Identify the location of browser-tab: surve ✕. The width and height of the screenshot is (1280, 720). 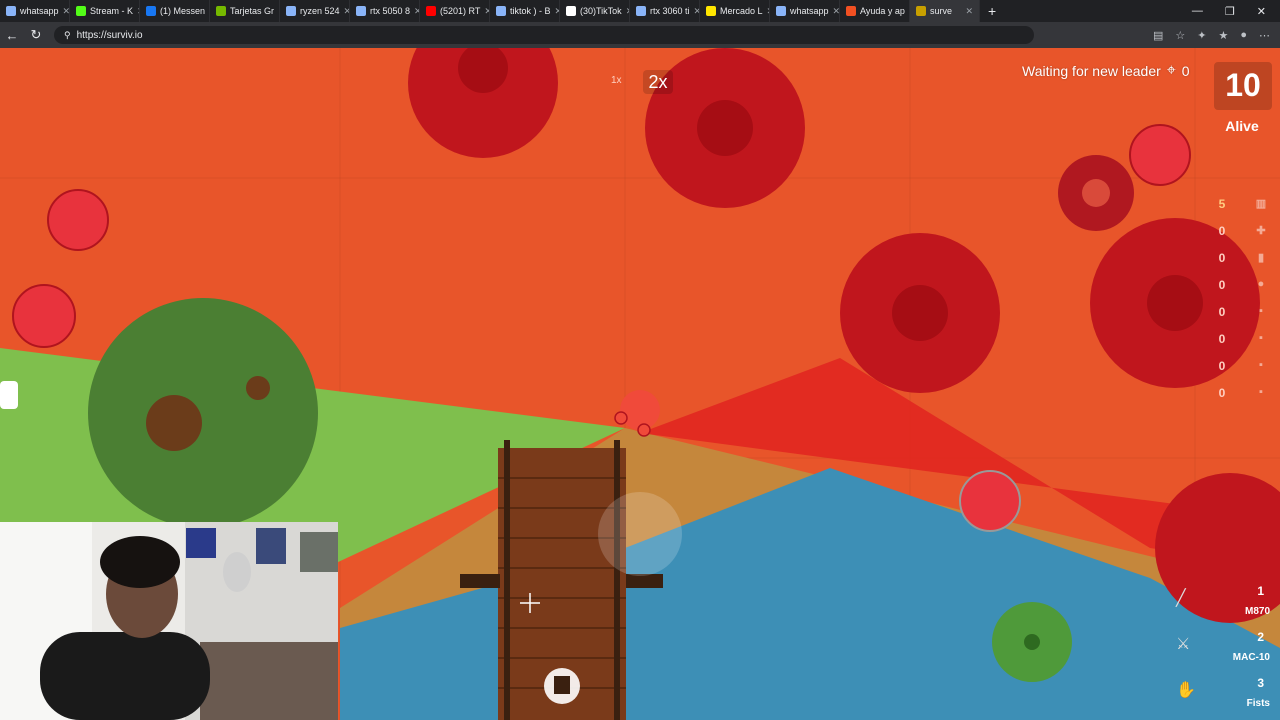
(945, 11).